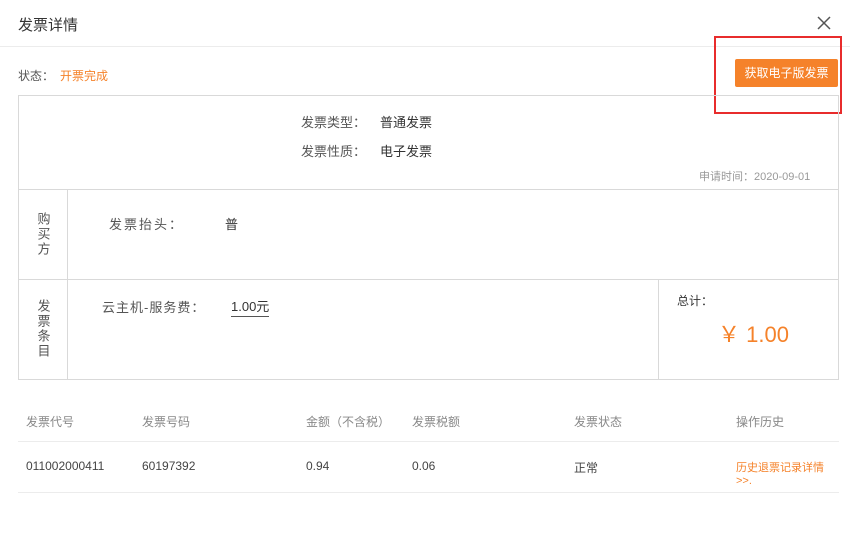 The width and height of the screenshot is (850, 560). What do you see at coordinates (318, 466) in the screenshot?
I see `cell-amount: 0.94` at bounding box center [318, 466].